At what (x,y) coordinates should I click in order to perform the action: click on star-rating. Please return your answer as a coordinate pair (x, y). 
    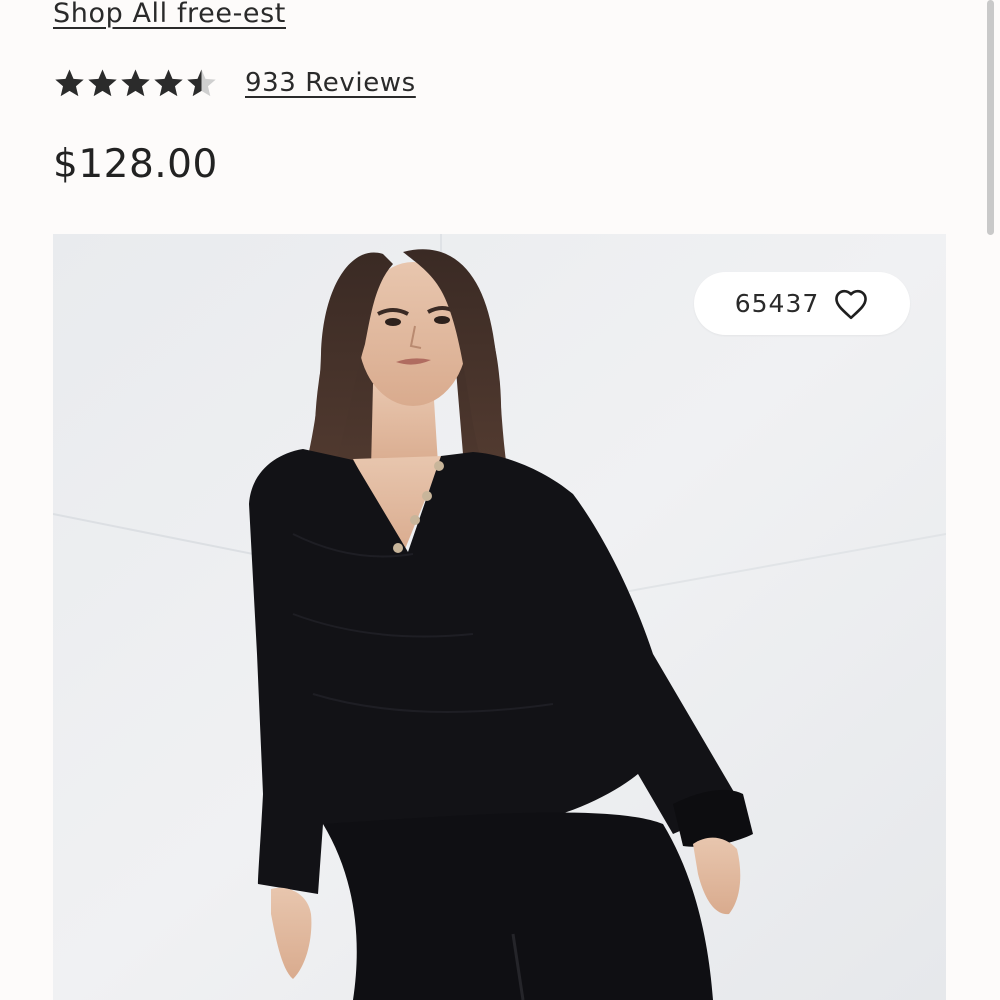
    Looking at the image, I should click on (135, 83).